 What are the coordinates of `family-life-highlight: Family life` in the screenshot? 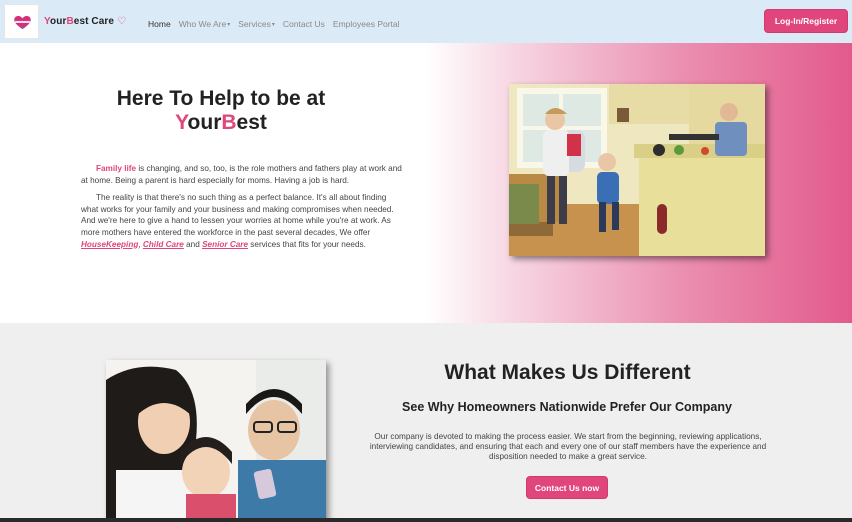 It's located at (116, 168).